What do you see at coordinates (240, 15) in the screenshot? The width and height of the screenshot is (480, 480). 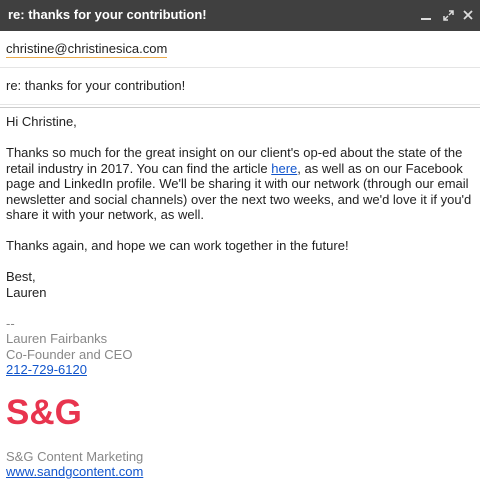 I see `compose-titlebar: re: thanks for your contribution!` at bounding box center [240, 15].